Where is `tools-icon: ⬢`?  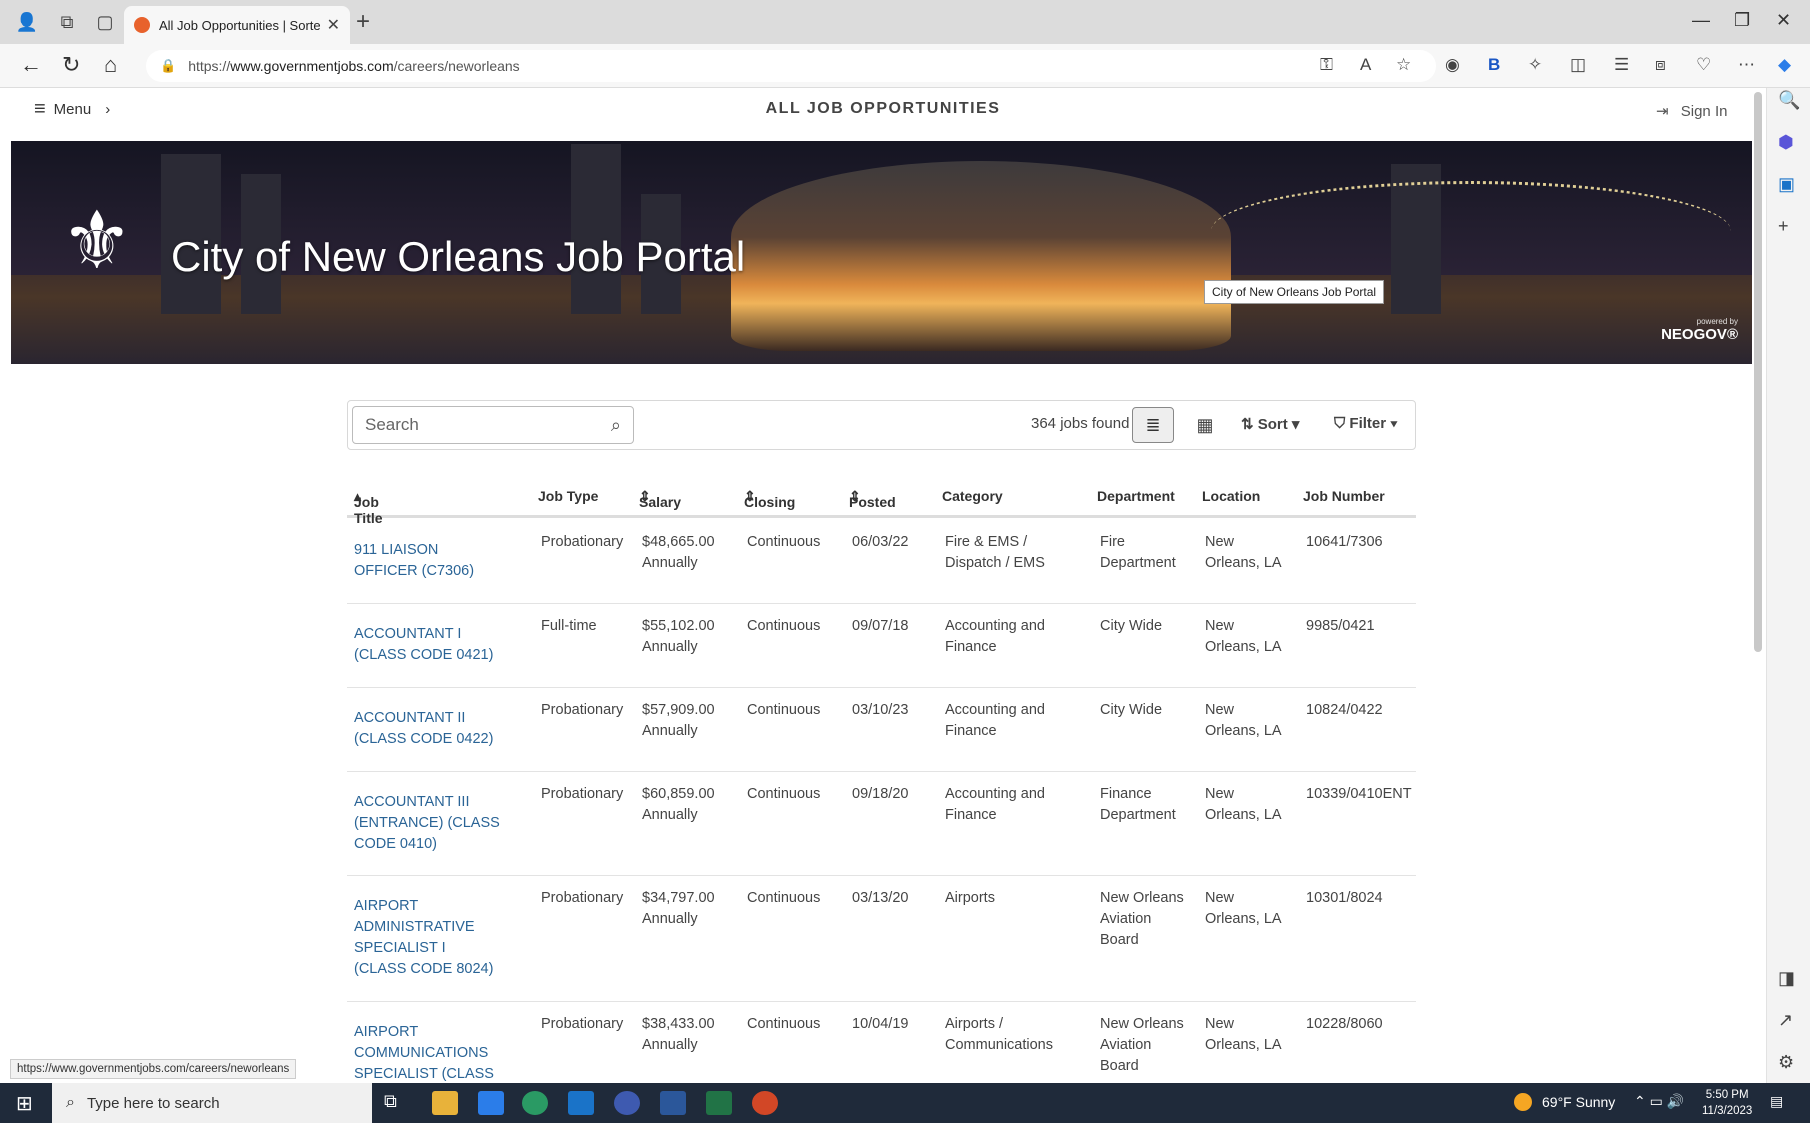
tools-icon: ⬢ is located at coordinates (1786, 142).